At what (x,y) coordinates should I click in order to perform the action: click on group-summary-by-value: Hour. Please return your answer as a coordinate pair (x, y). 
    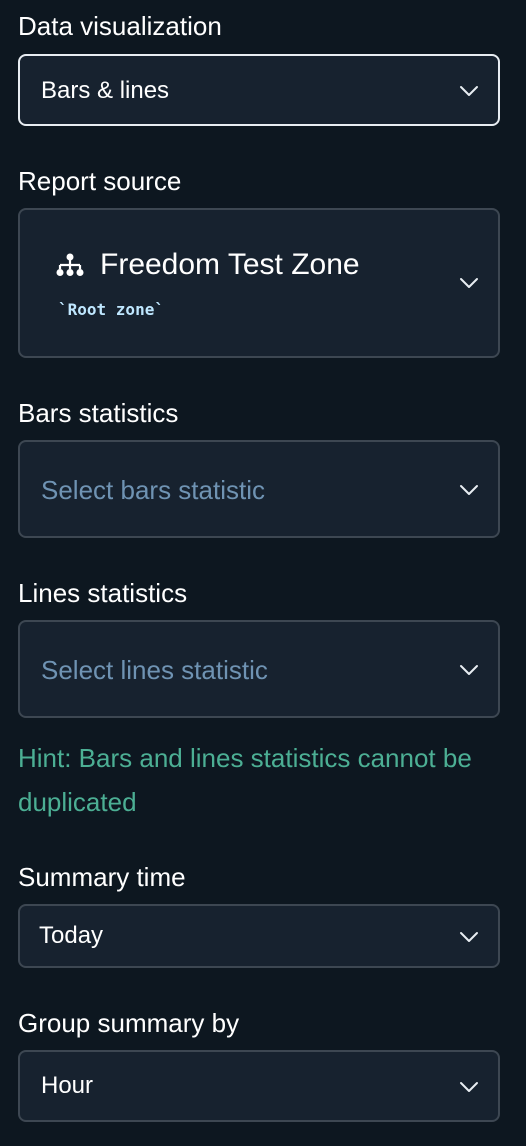
    Looking at the image, I should click on (67, 1085).